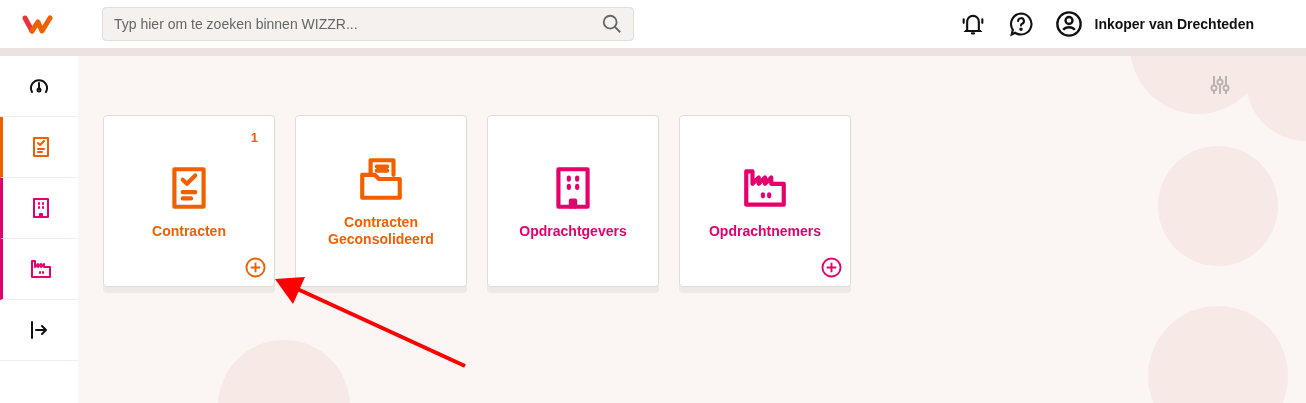 The image size is (1306, 403). What do you see at coordinates (38, 24) in the screenshot?
I see `logo-icon` at bounding box center [38, 24].